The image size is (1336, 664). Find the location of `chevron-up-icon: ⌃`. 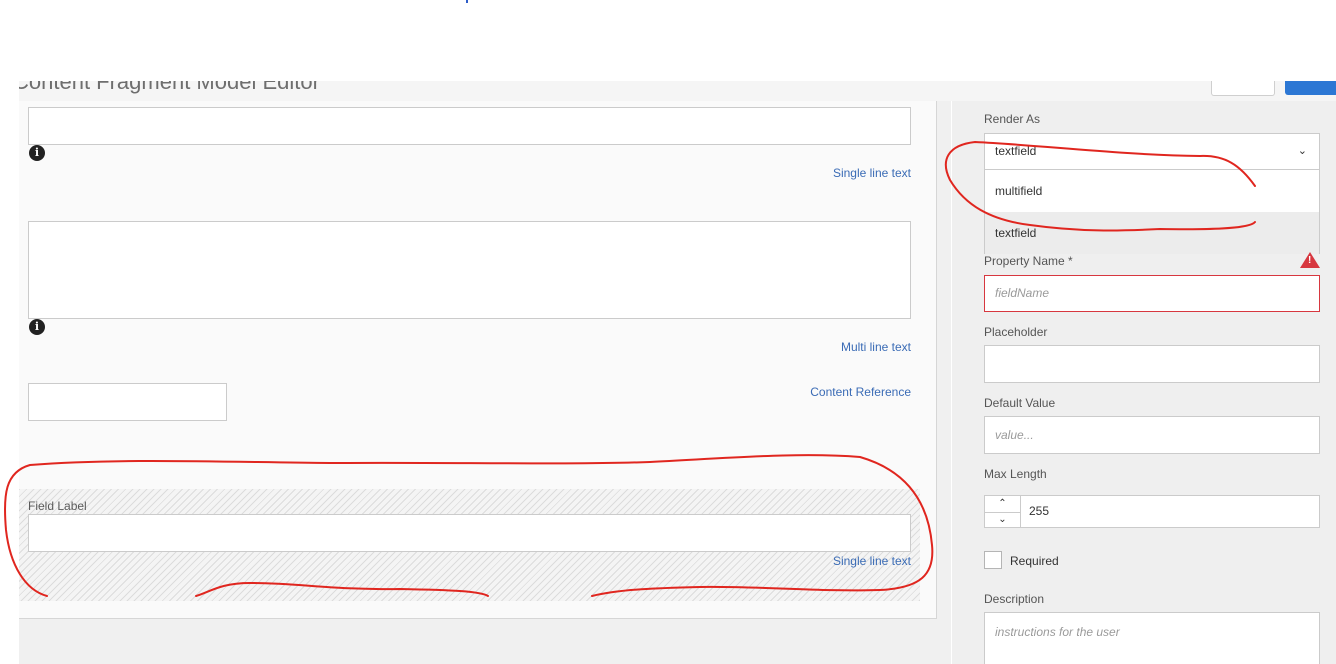

chevron-up-icon: ⌃ is located at coordinates (1002, 504).